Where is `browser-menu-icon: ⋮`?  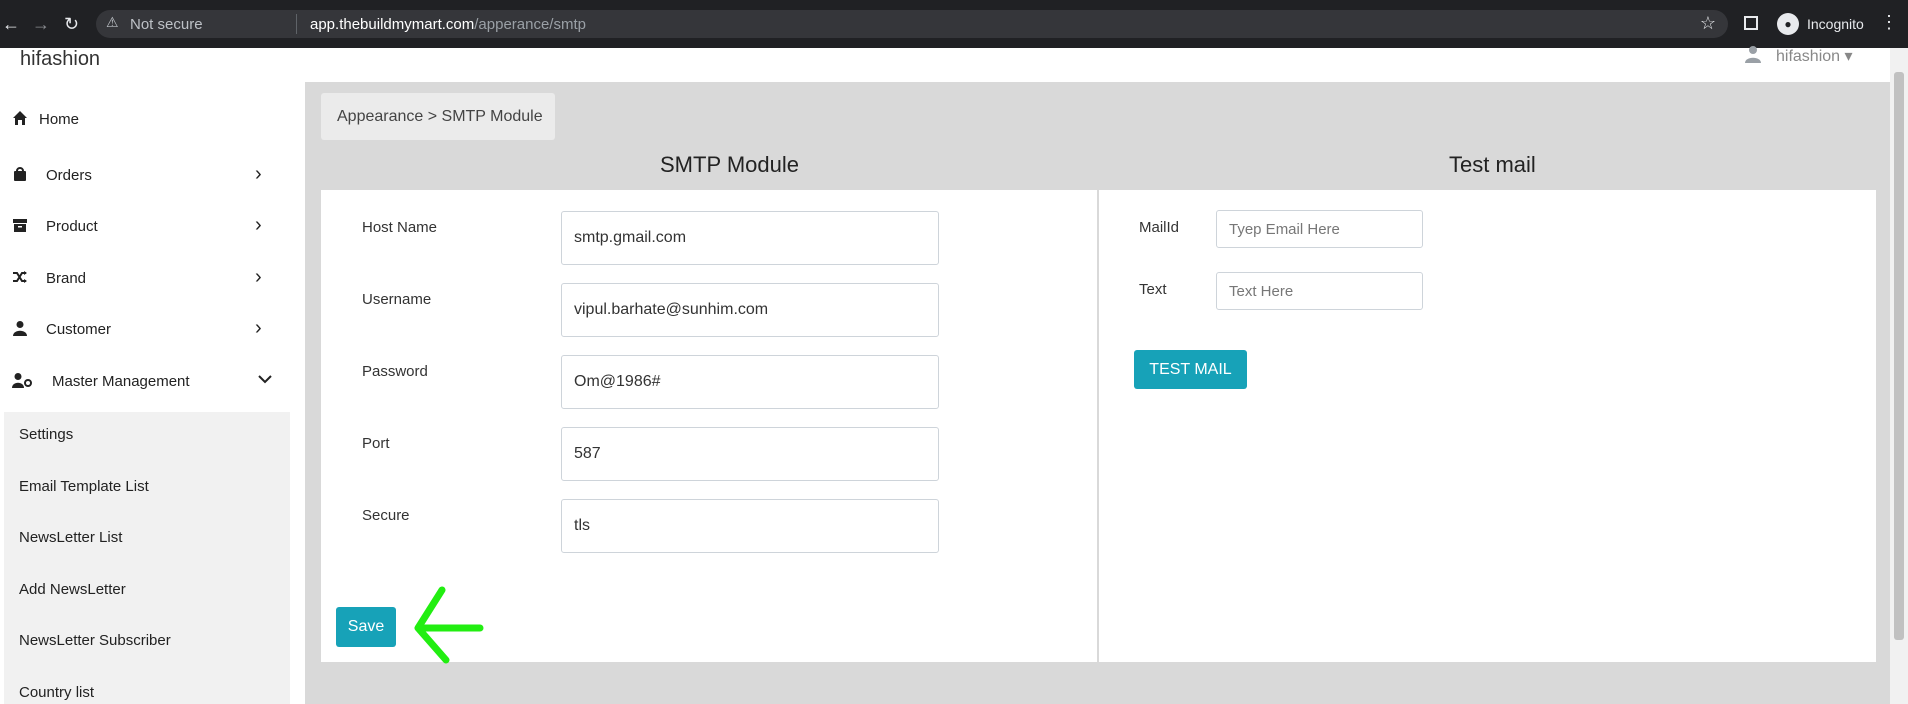
browser-menu-icon: ⋮ is located at coordinates (1889, 22).